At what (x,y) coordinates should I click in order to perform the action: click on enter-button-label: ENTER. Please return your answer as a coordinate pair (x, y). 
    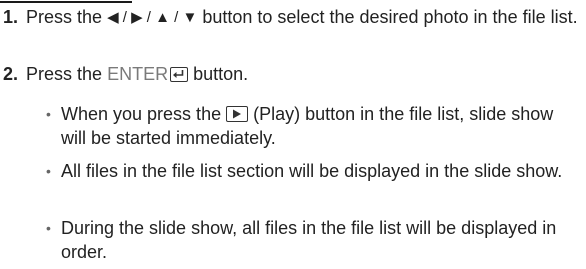
    Looking at the image, I should click on (138, 74).